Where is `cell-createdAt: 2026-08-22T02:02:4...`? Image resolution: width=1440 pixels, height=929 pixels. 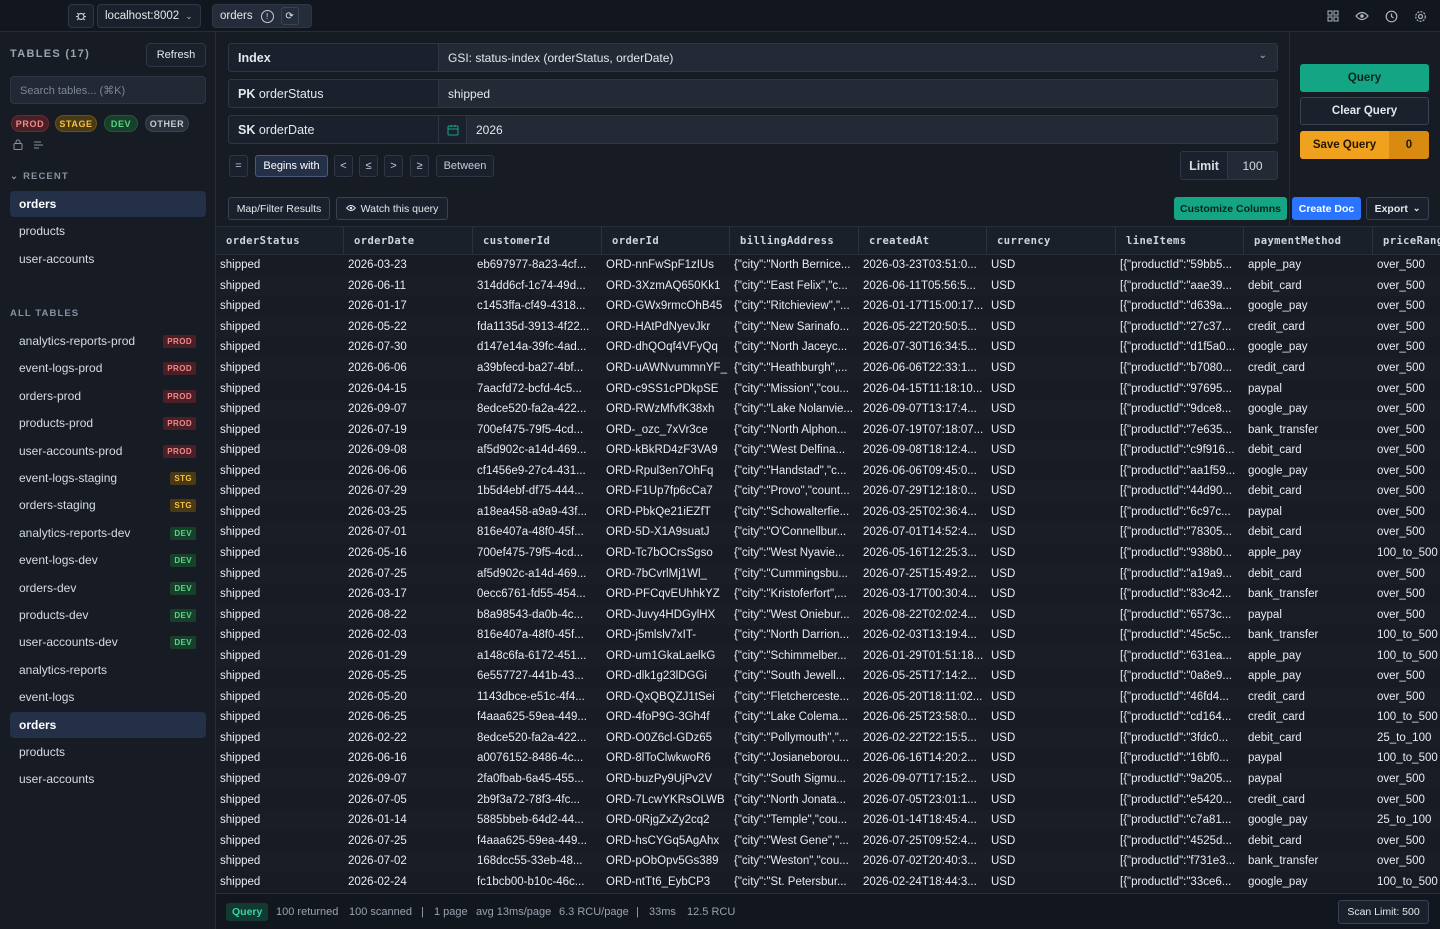 cell-createdAt: 2026-08-22T02:02:4... is located at coordinates (923, 614).